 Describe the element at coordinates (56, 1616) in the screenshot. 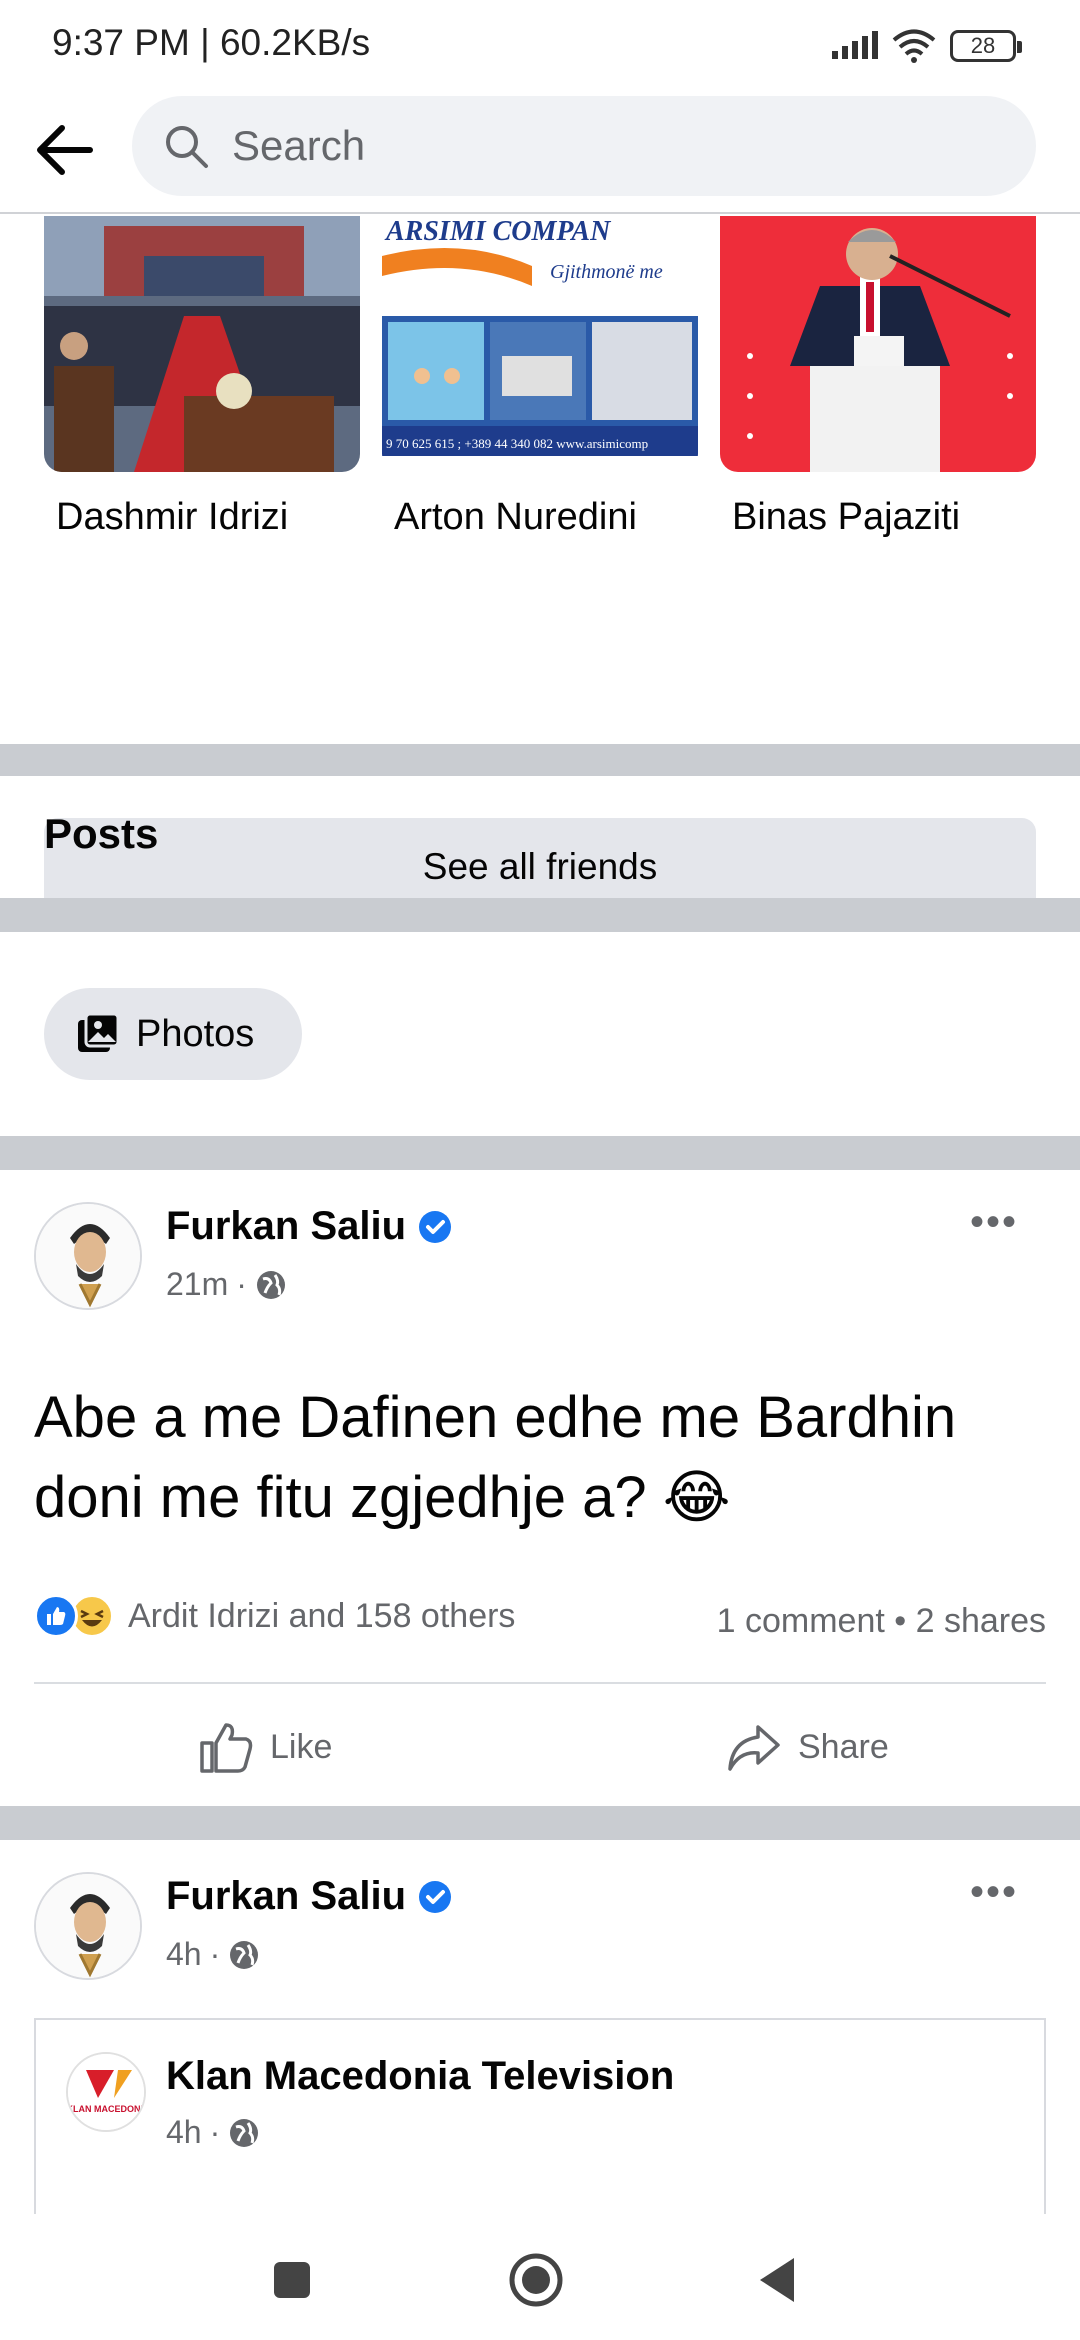

I see `like-reaction-icon` at that location.